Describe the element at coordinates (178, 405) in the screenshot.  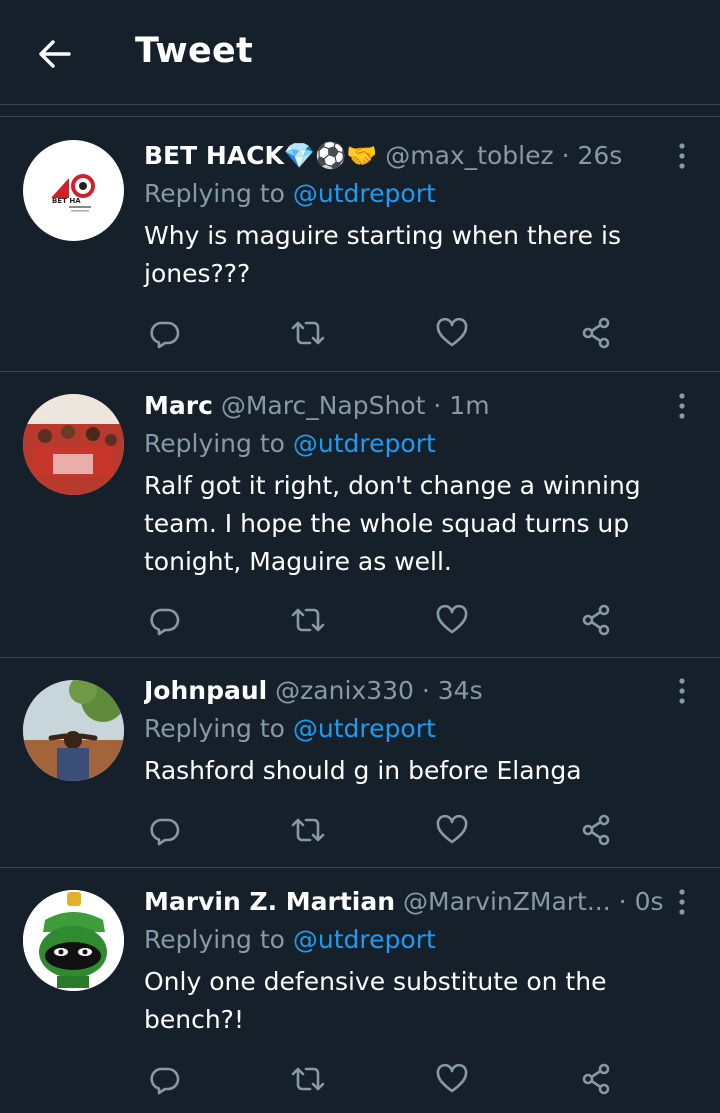
I see `display-name: Marc` at that location.